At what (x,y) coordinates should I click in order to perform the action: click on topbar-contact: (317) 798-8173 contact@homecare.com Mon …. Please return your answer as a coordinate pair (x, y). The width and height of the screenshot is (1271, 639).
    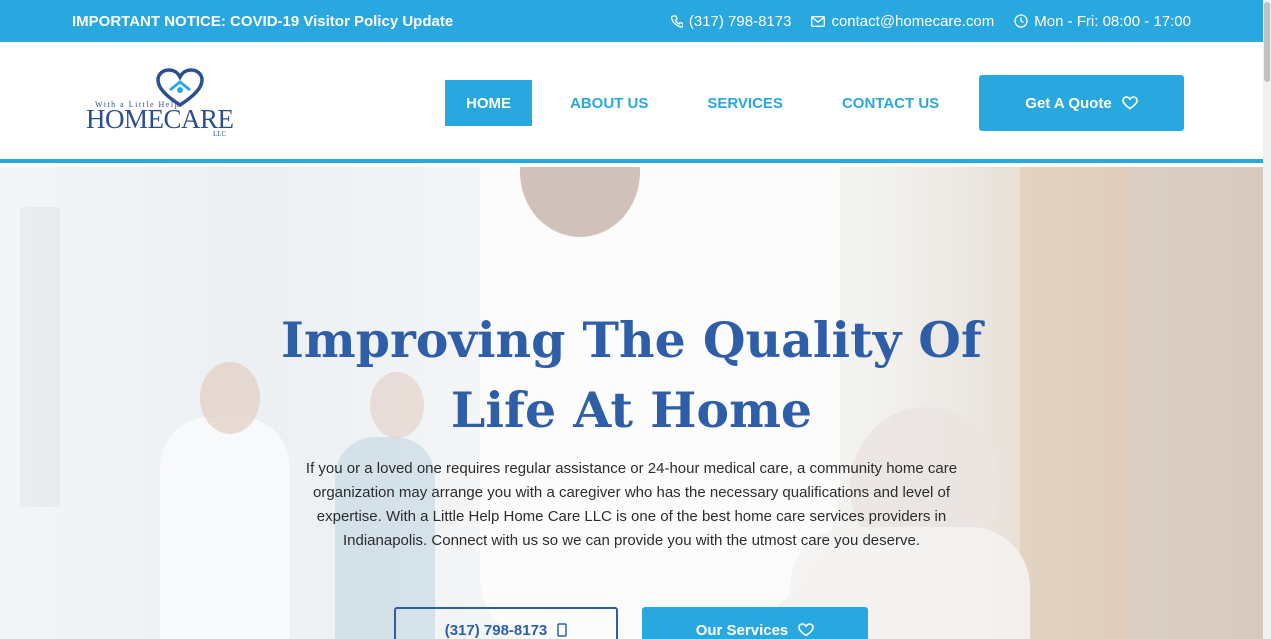
    Looking at the image, I should click on (930, 21).